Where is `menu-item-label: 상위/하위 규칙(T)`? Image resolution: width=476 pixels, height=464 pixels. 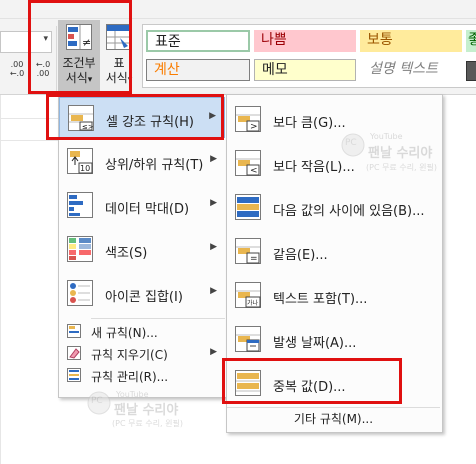
menu-item-label: 상위/하위 규칙(T) is located at coordinates (154, 165).